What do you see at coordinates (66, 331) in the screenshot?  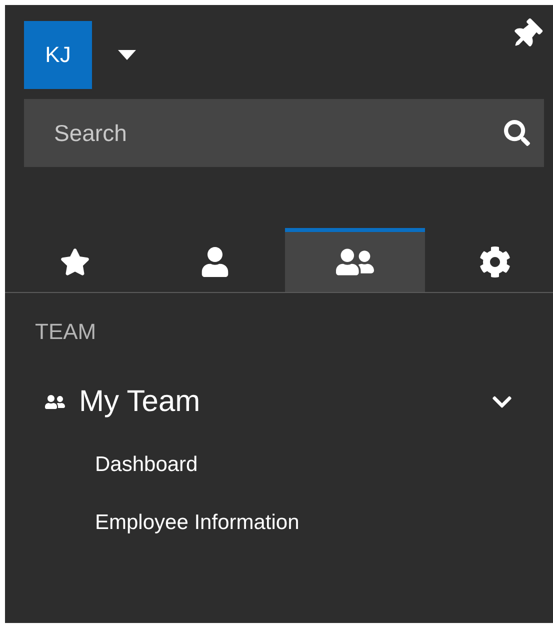 I see `section-title: TEAM` at bounding box center [66, 331].